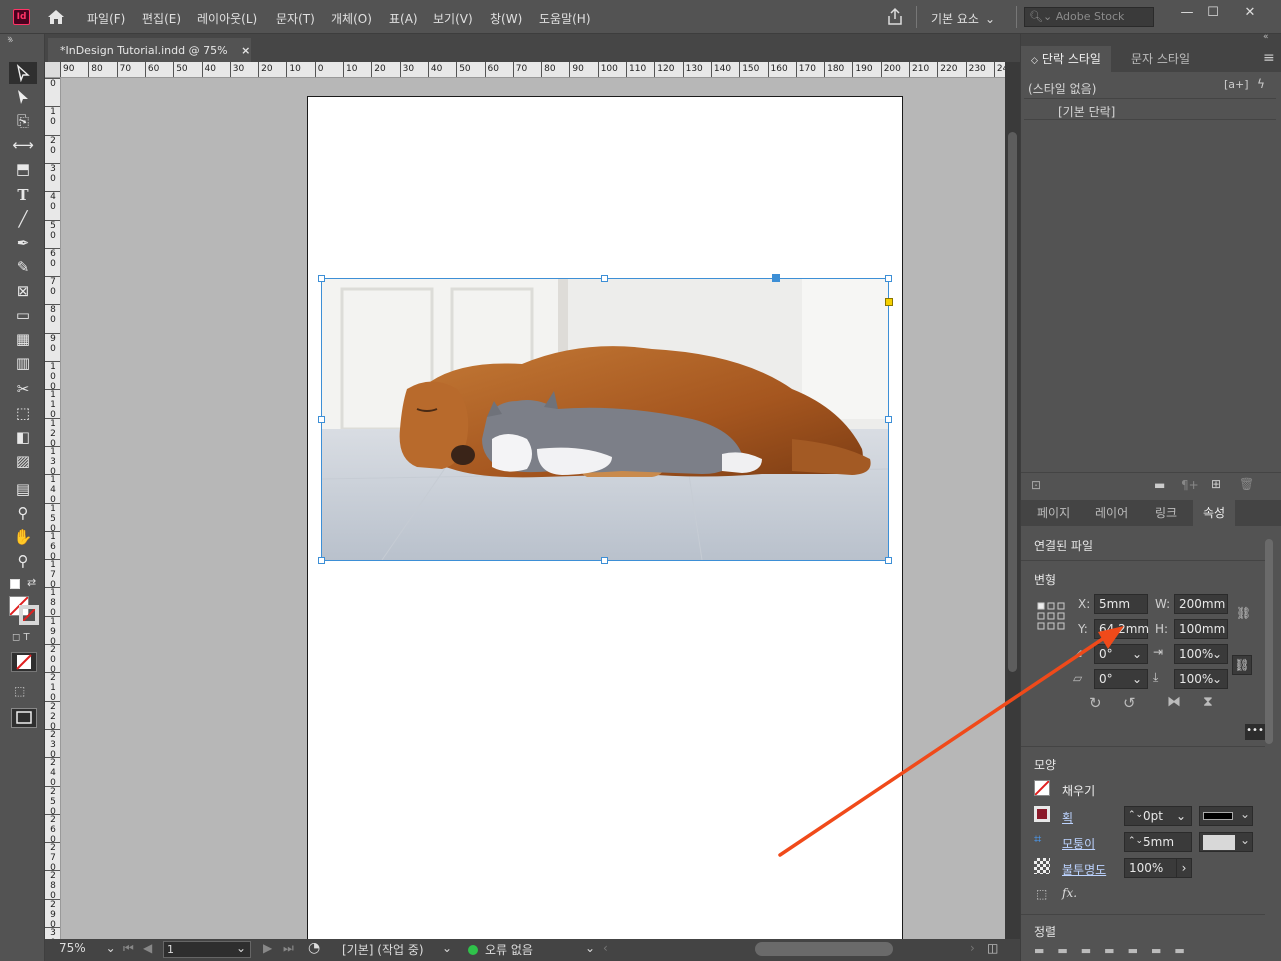 This screenshot has width=1281, height=961. I want to click on opacity-field: 100% ›, so click(1158, 868).